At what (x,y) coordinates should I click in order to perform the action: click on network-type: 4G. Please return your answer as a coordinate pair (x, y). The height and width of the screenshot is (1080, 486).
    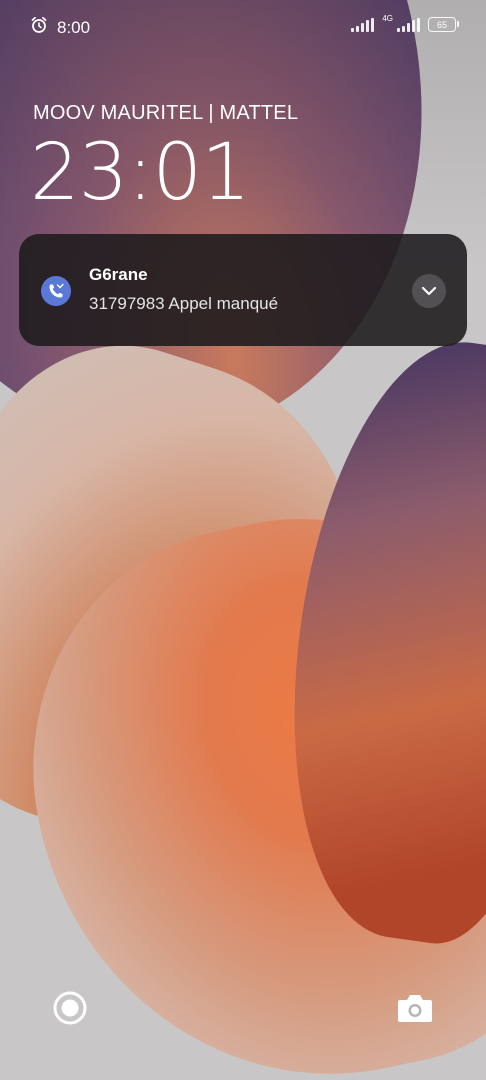
    Looking at the image, I should click on (387, 18).